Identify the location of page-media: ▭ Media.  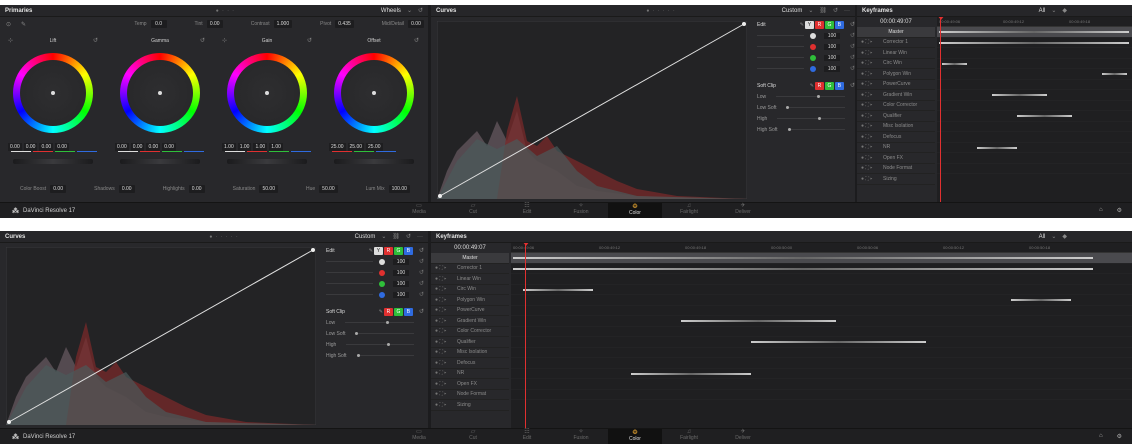
(419, 210).